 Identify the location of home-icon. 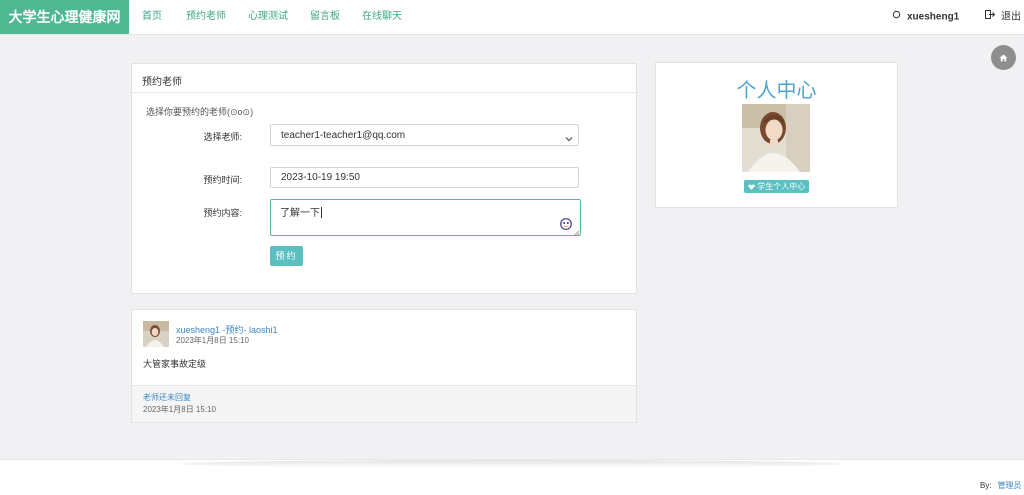
(1003, 58).